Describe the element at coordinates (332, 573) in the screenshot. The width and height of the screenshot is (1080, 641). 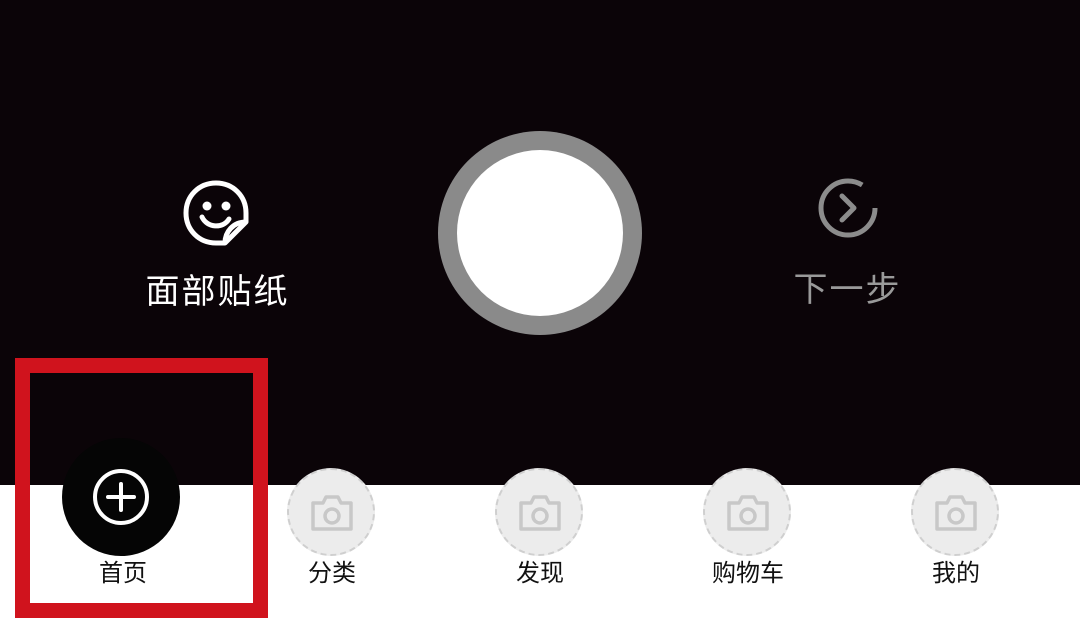
I see `tab-category-label: 分类` at that location.